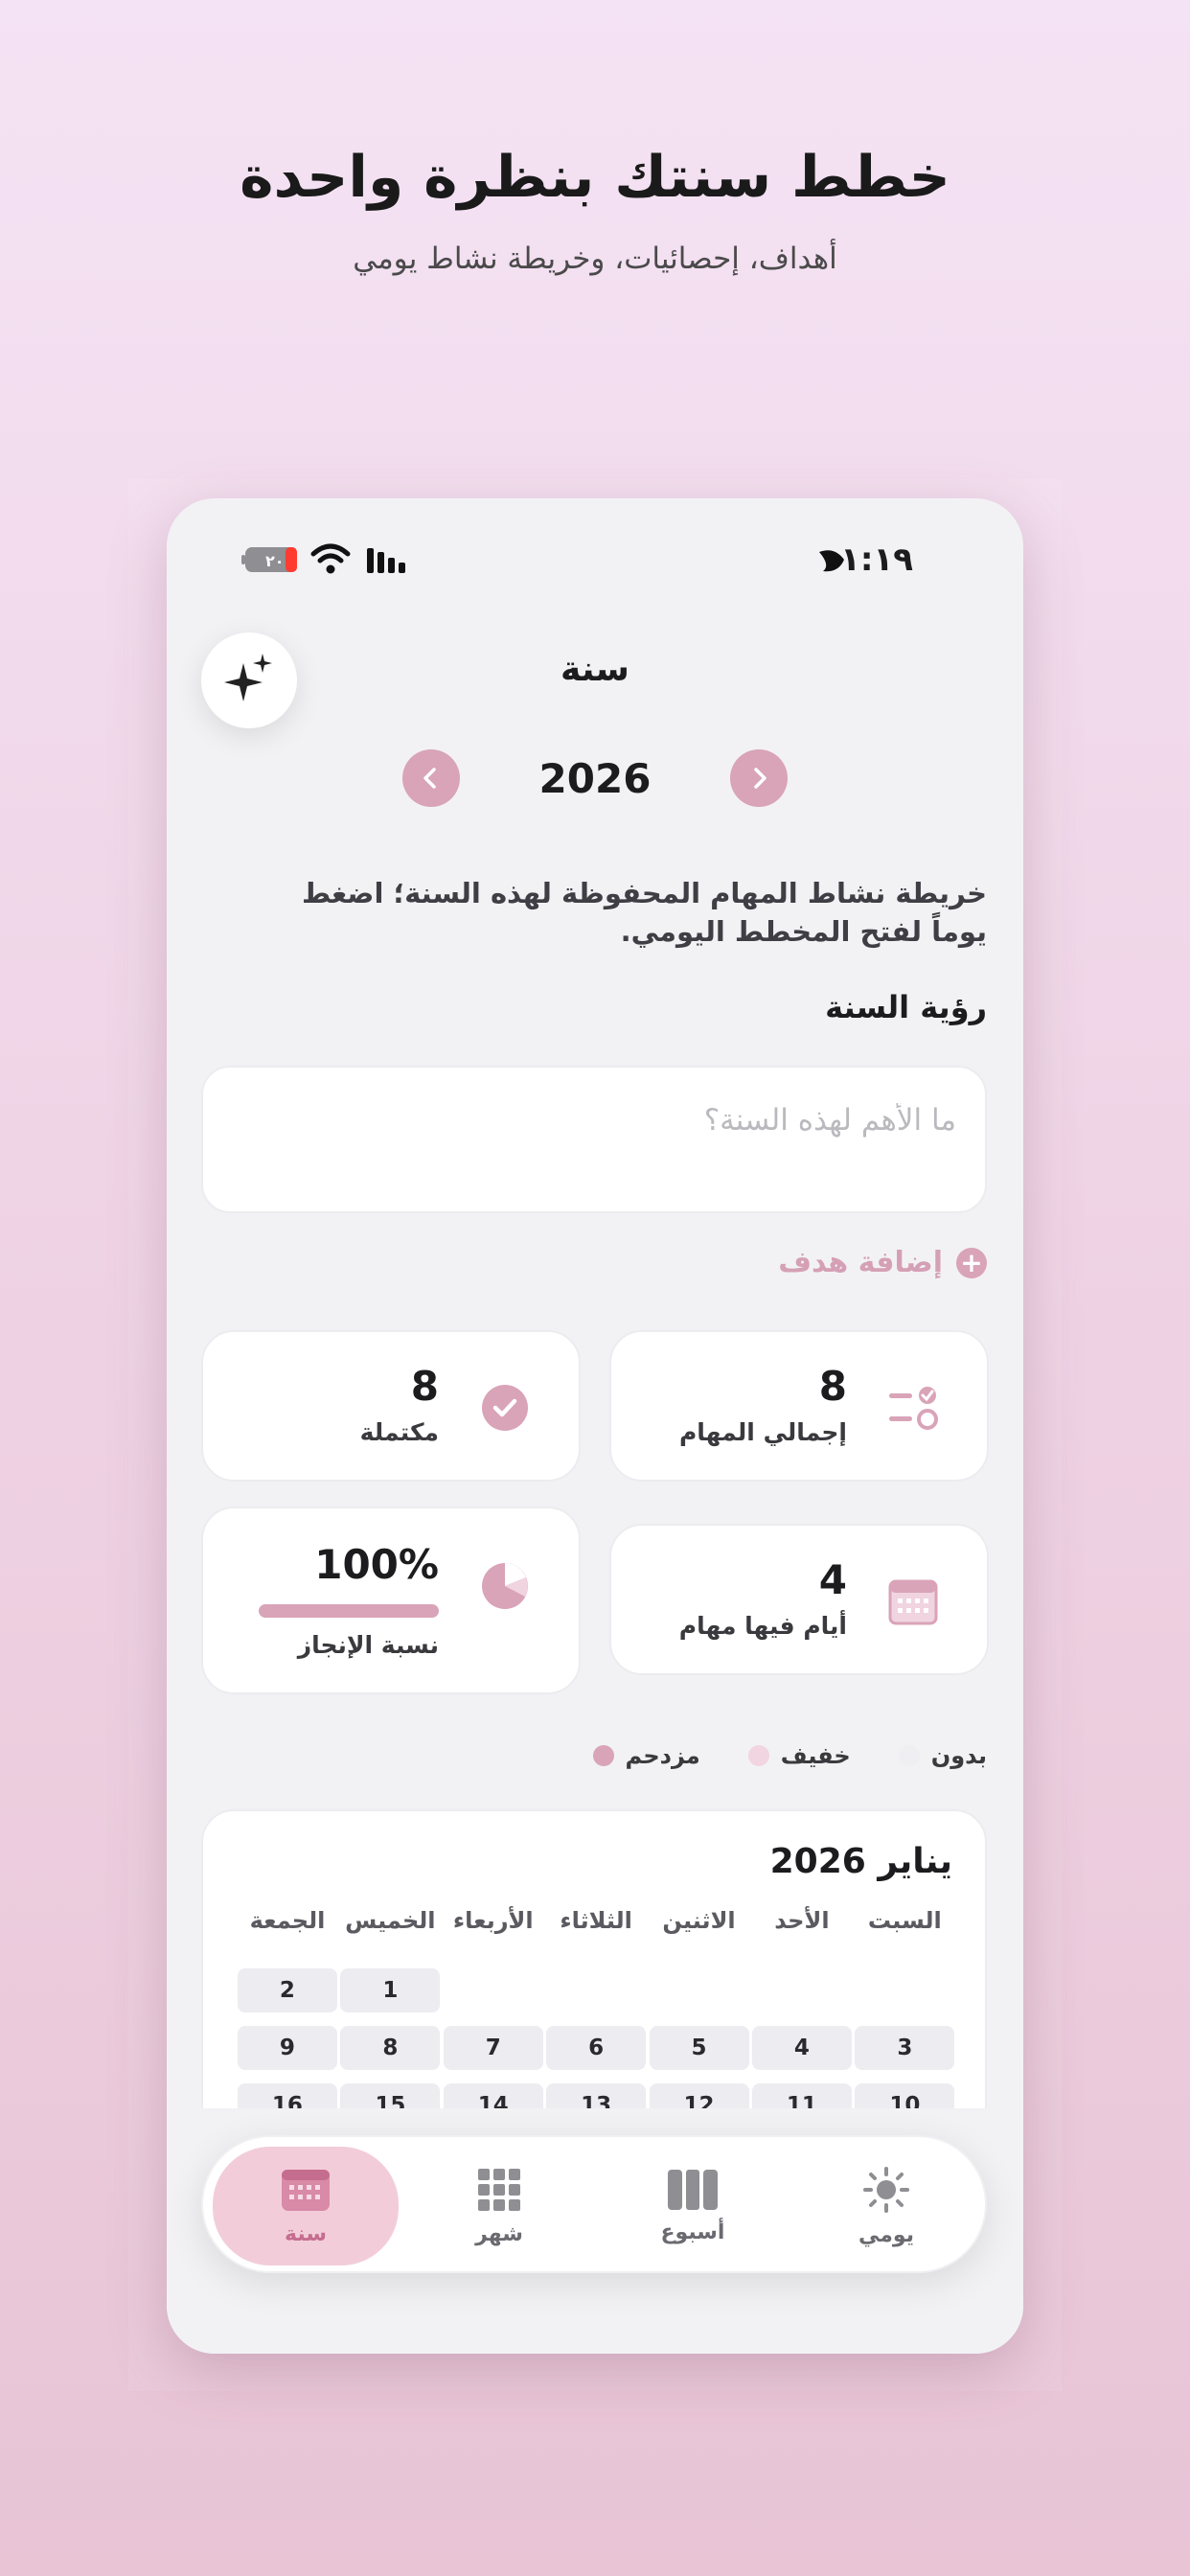 Image resolution: width=1190 pixels, height=2576 pixels. Describe the element at coordinates (886, 2234) in the screenshot. I see `tab-day-label: يومي` at that location.